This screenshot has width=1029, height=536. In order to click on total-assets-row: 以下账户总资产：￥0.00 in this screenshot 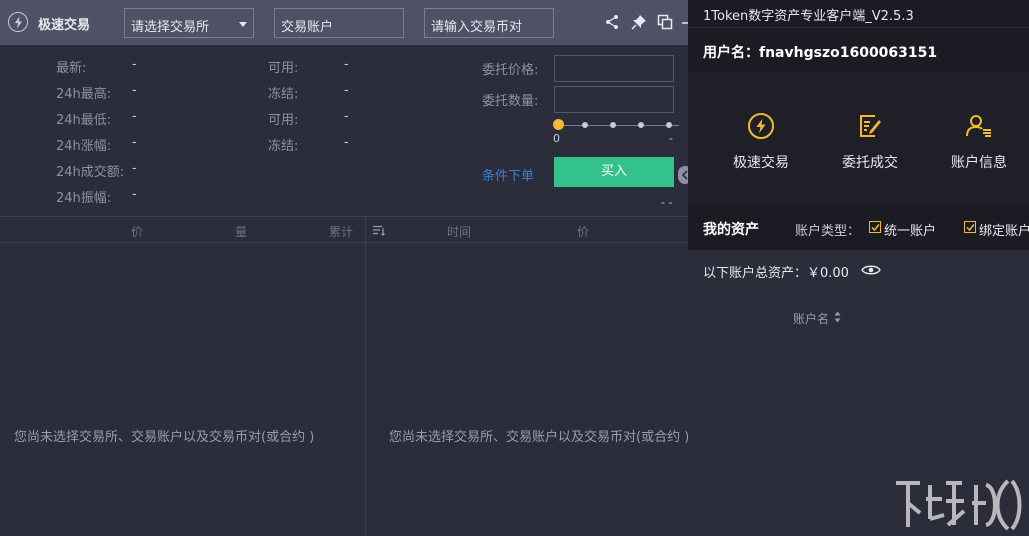, I will do `click(858, 270)`.